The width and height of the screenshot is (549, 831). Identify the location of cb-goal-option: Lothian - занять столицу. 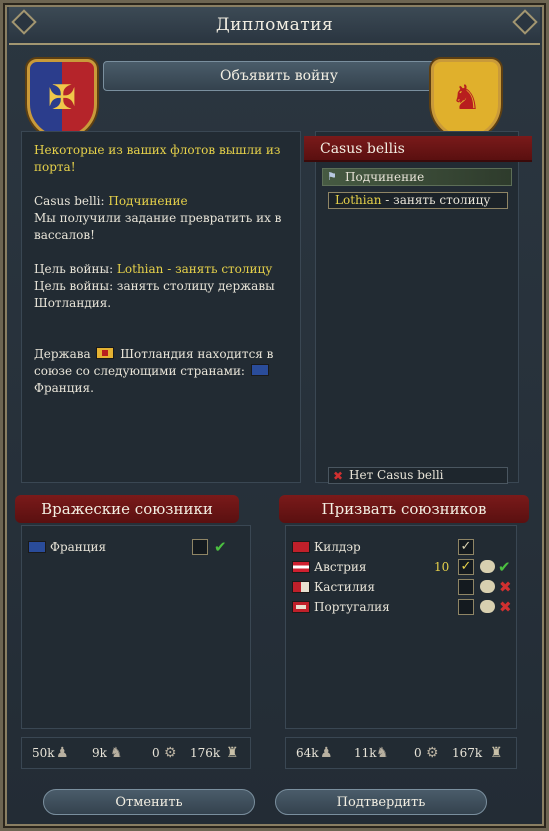
(418, 200).